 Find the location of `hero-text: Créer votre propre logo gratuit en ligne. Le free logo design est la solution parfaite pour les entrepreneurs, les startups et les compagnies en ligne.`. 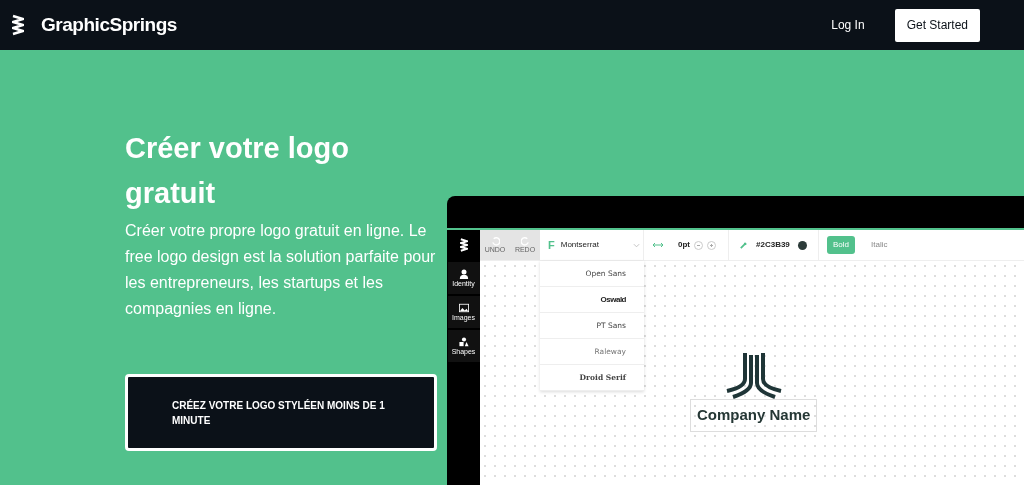

hero-text: Créer votre propre logo gratuit en ligne. Le free logo design est la solution parfaite pour les entrepreneurs, les startups et les compagnies en ligne. is located at coordinates (281, 270).